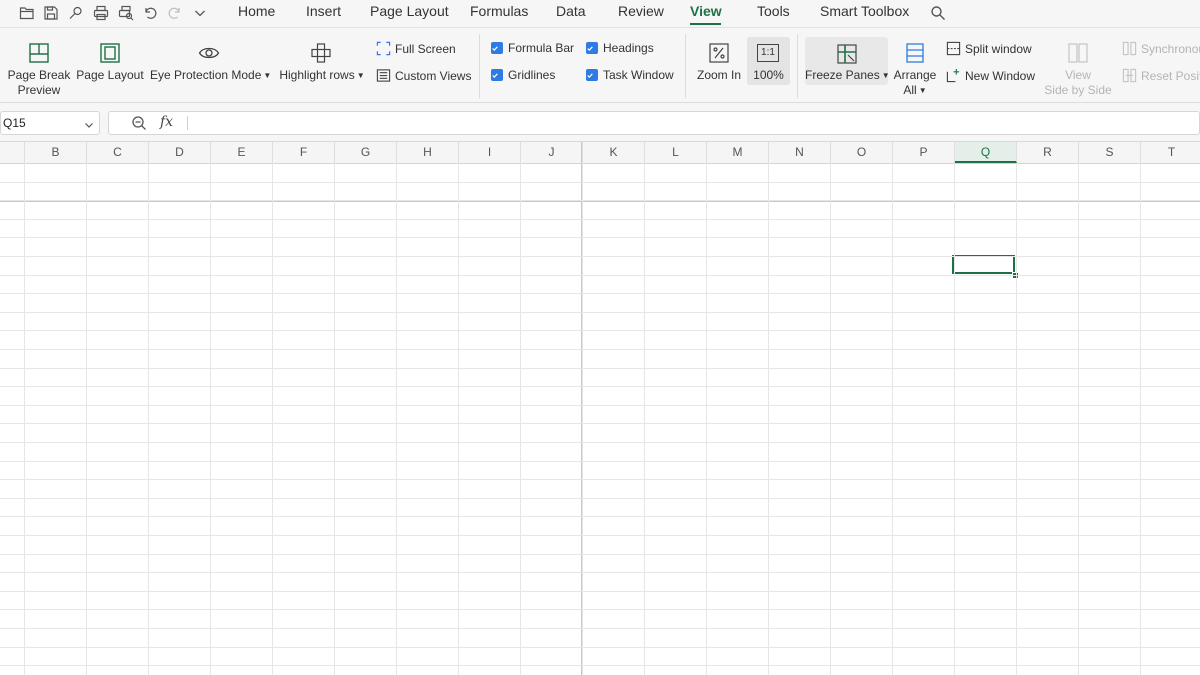  Describe the element at coordinates (847, 56) in the screenshot. I see `freeze-panes-icon` at that location.